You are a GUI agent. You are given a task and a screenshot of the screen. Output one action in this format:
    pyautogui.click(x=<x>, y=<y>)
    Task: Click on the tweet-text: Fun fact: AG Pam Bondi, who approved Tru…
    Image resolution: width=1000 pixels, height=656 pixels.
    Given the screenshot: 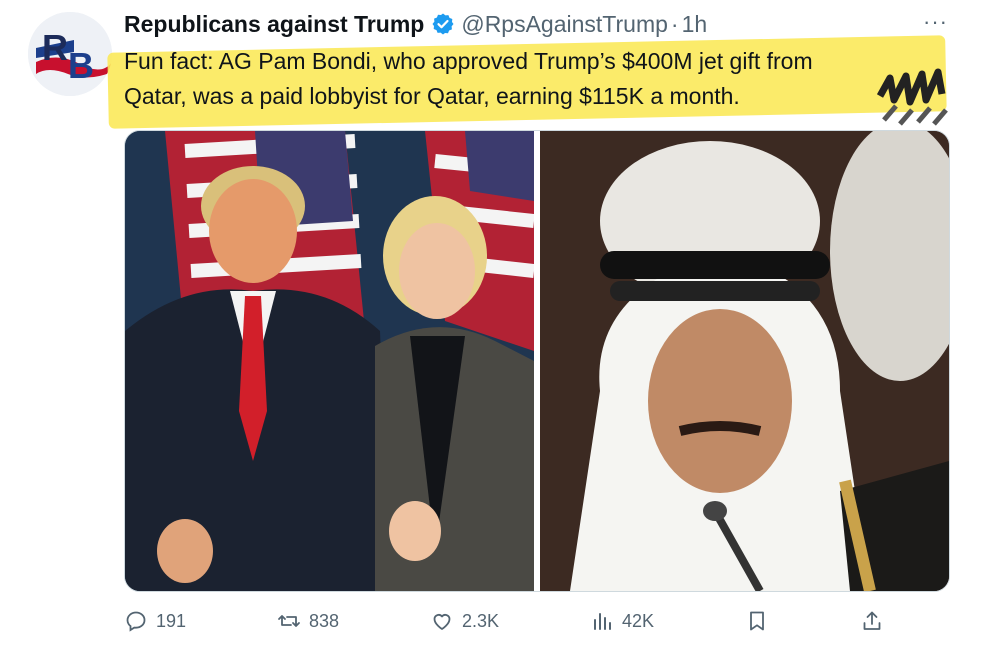 What is the action you would take?
    pyautogui.click(x=468, y=78)
    